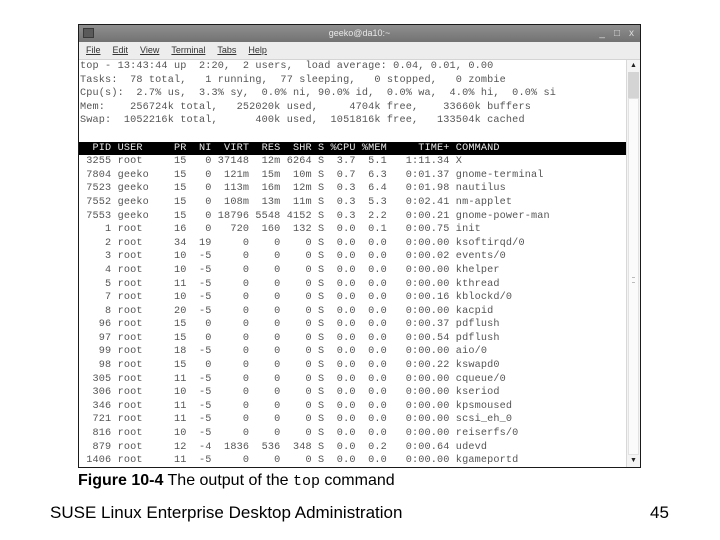 The height and width of the screenshot is (540, 720). I want to click on menu-help: Help, so click(257, 50).